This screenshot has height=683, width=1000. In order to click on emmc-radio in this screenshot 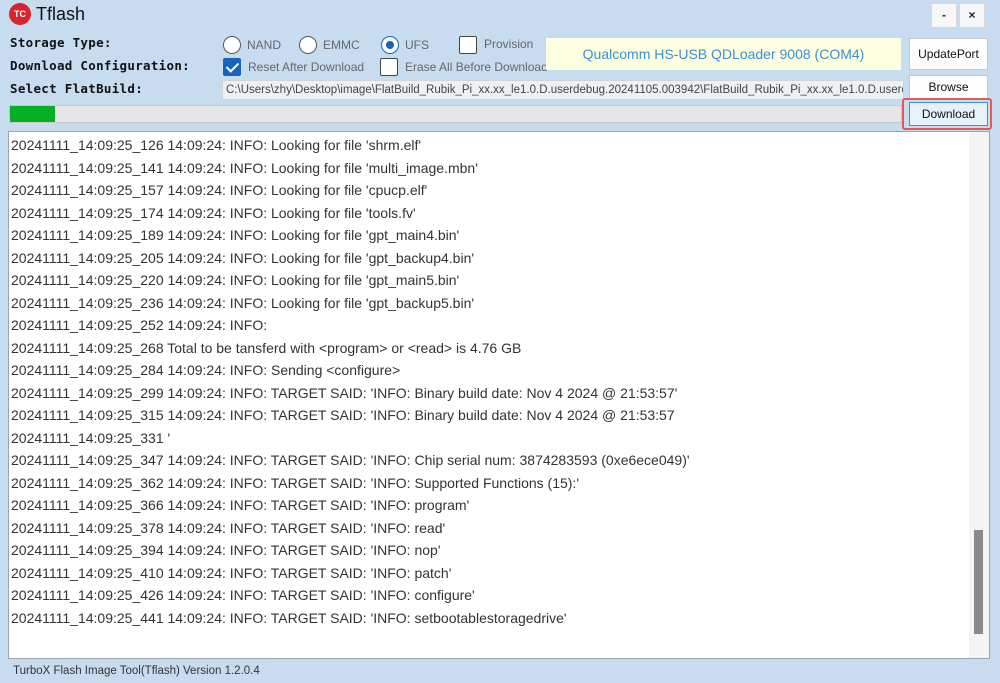, I will do `click(308, 45)`.